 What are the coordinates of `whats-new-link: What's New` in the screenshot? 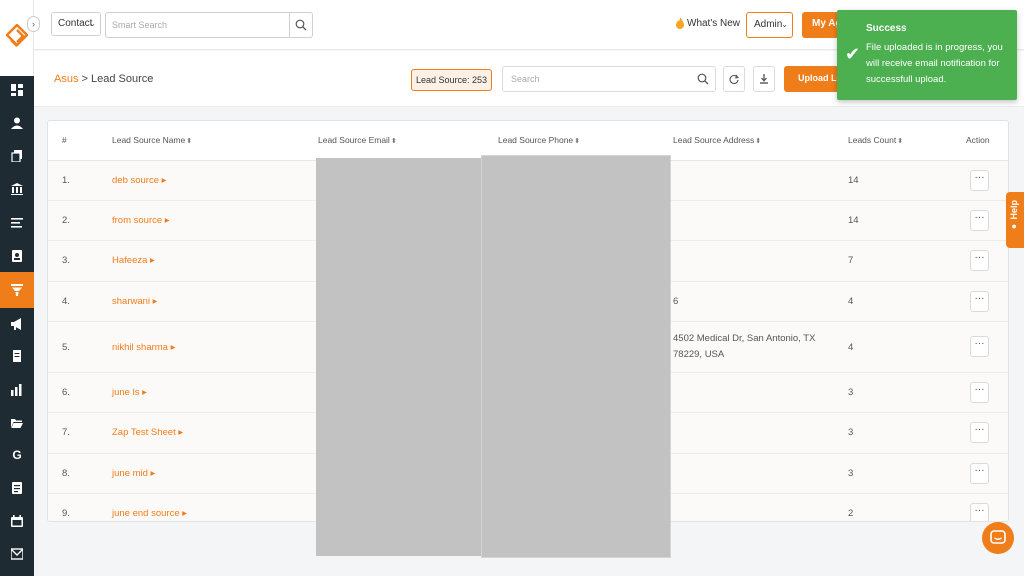 It's located at (707, 23).